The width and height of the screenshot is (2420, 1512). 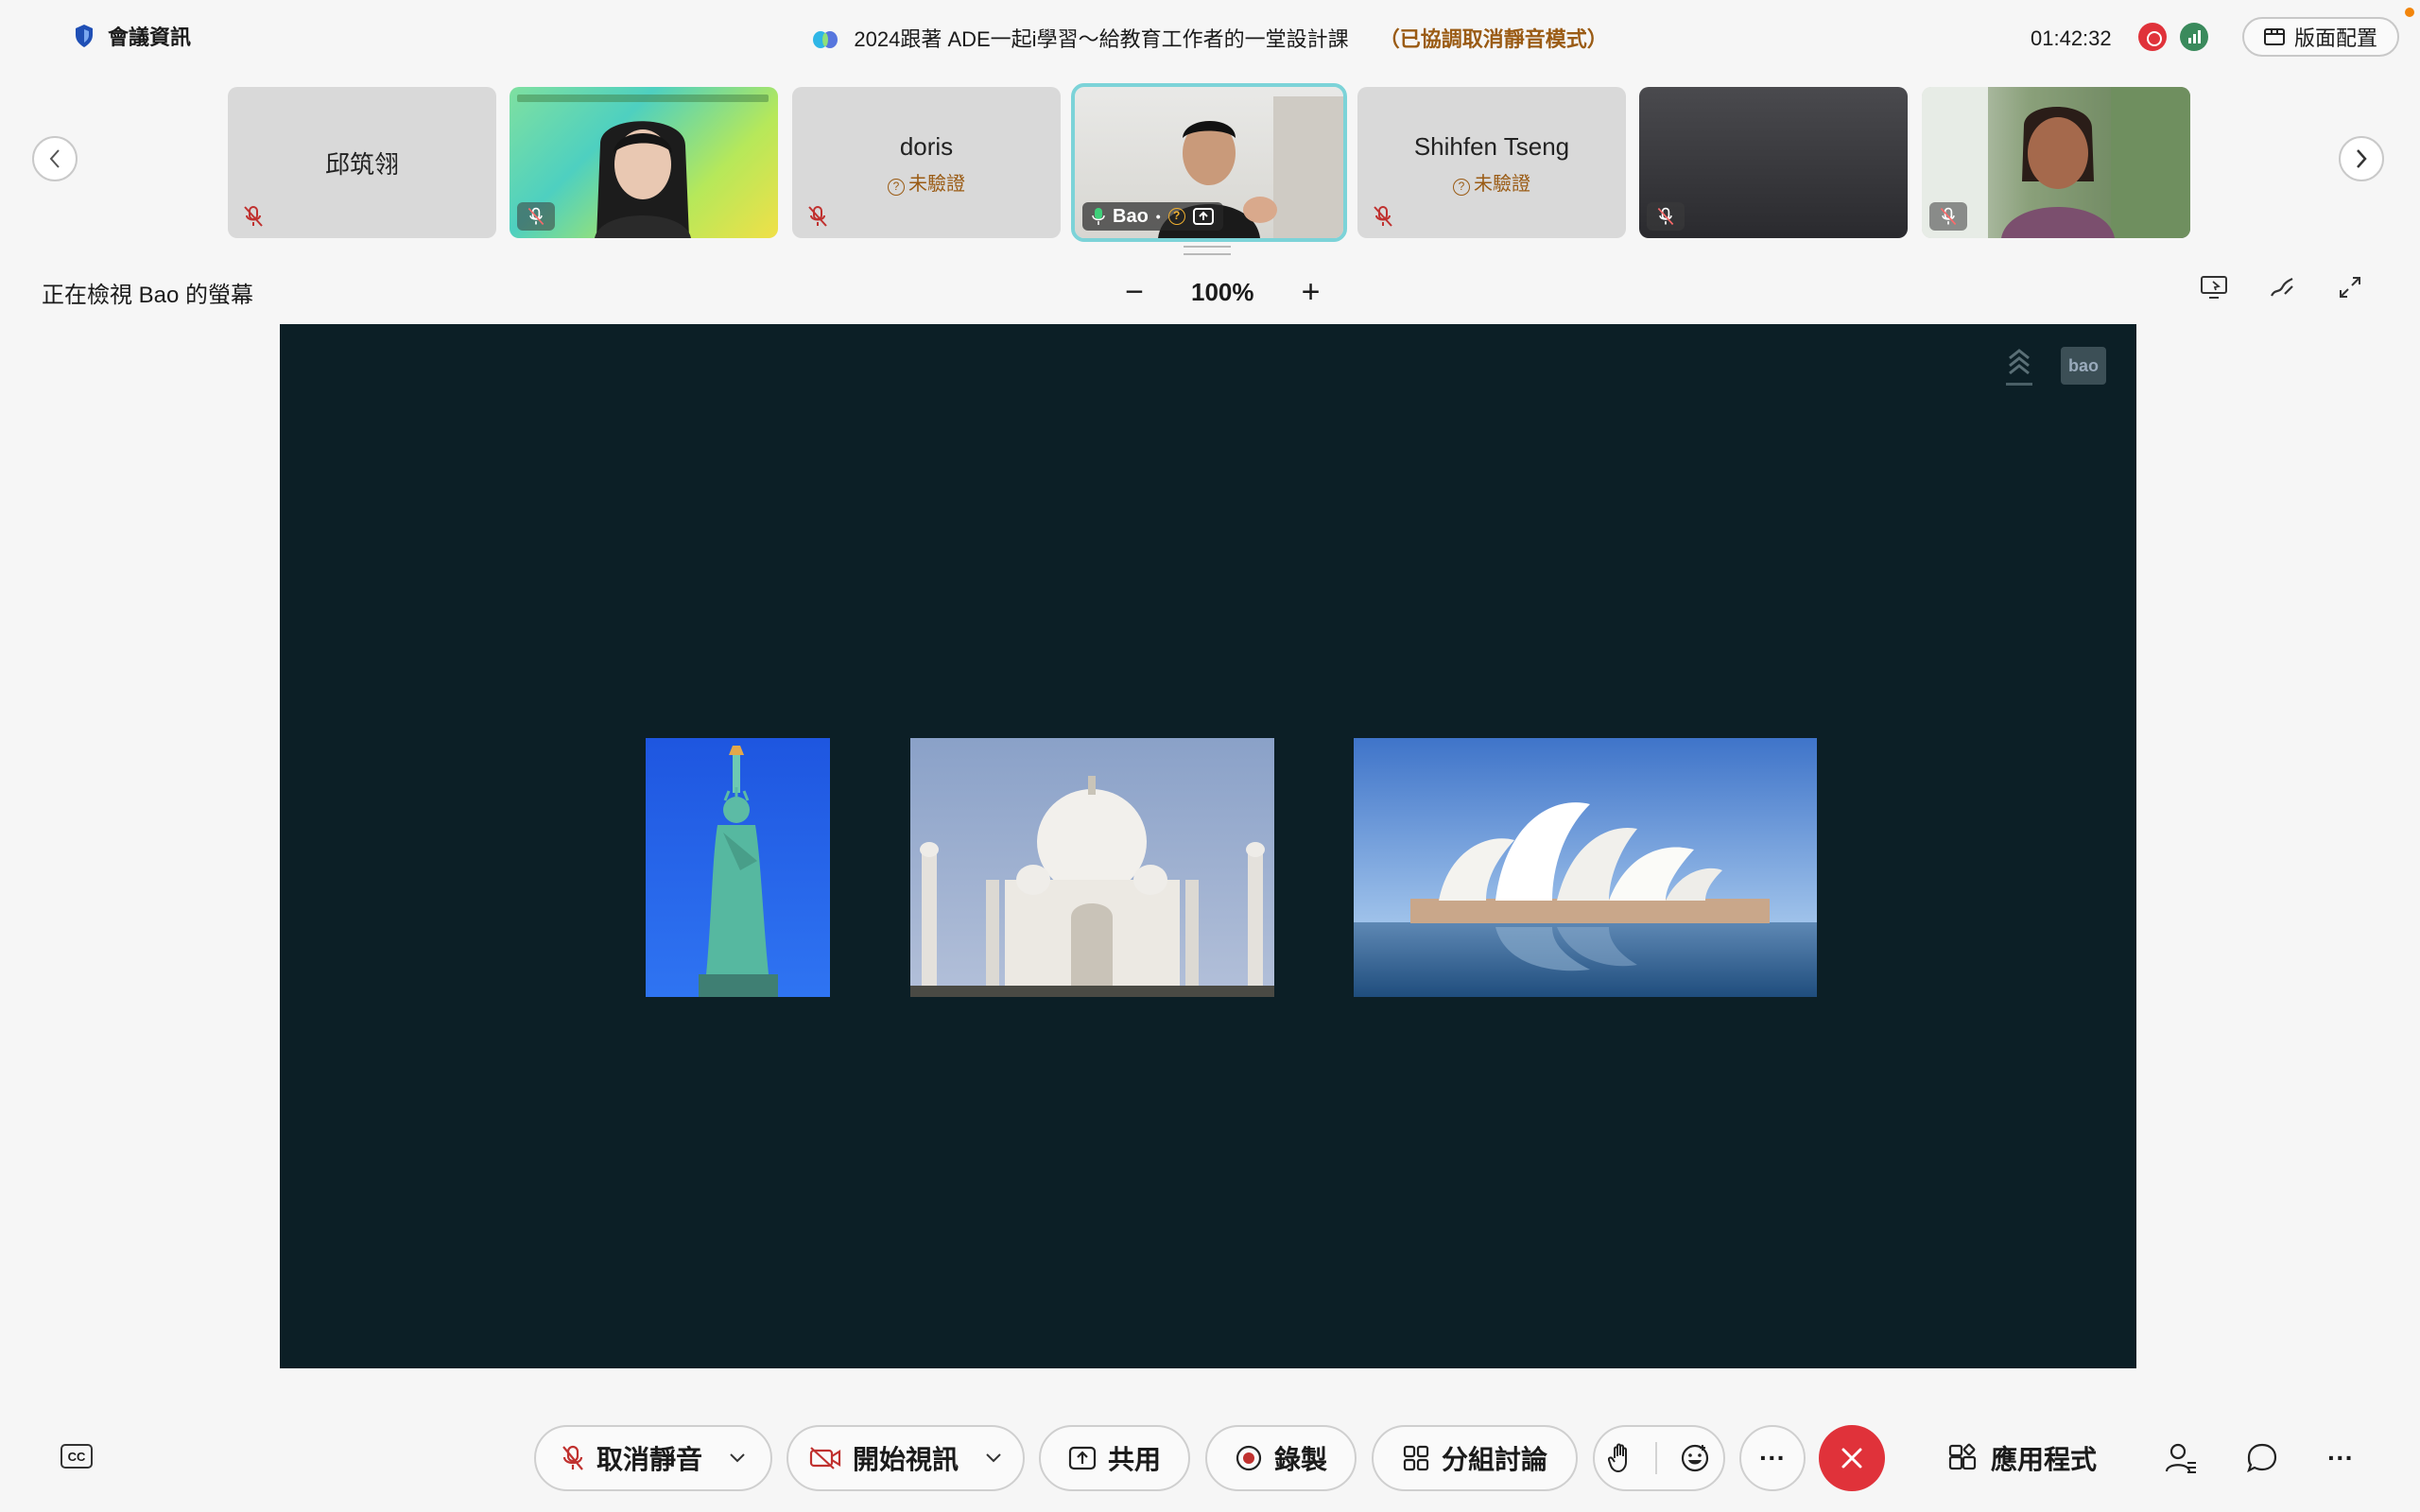 I want to click on record-icon, so click(x=1249, y=1458).